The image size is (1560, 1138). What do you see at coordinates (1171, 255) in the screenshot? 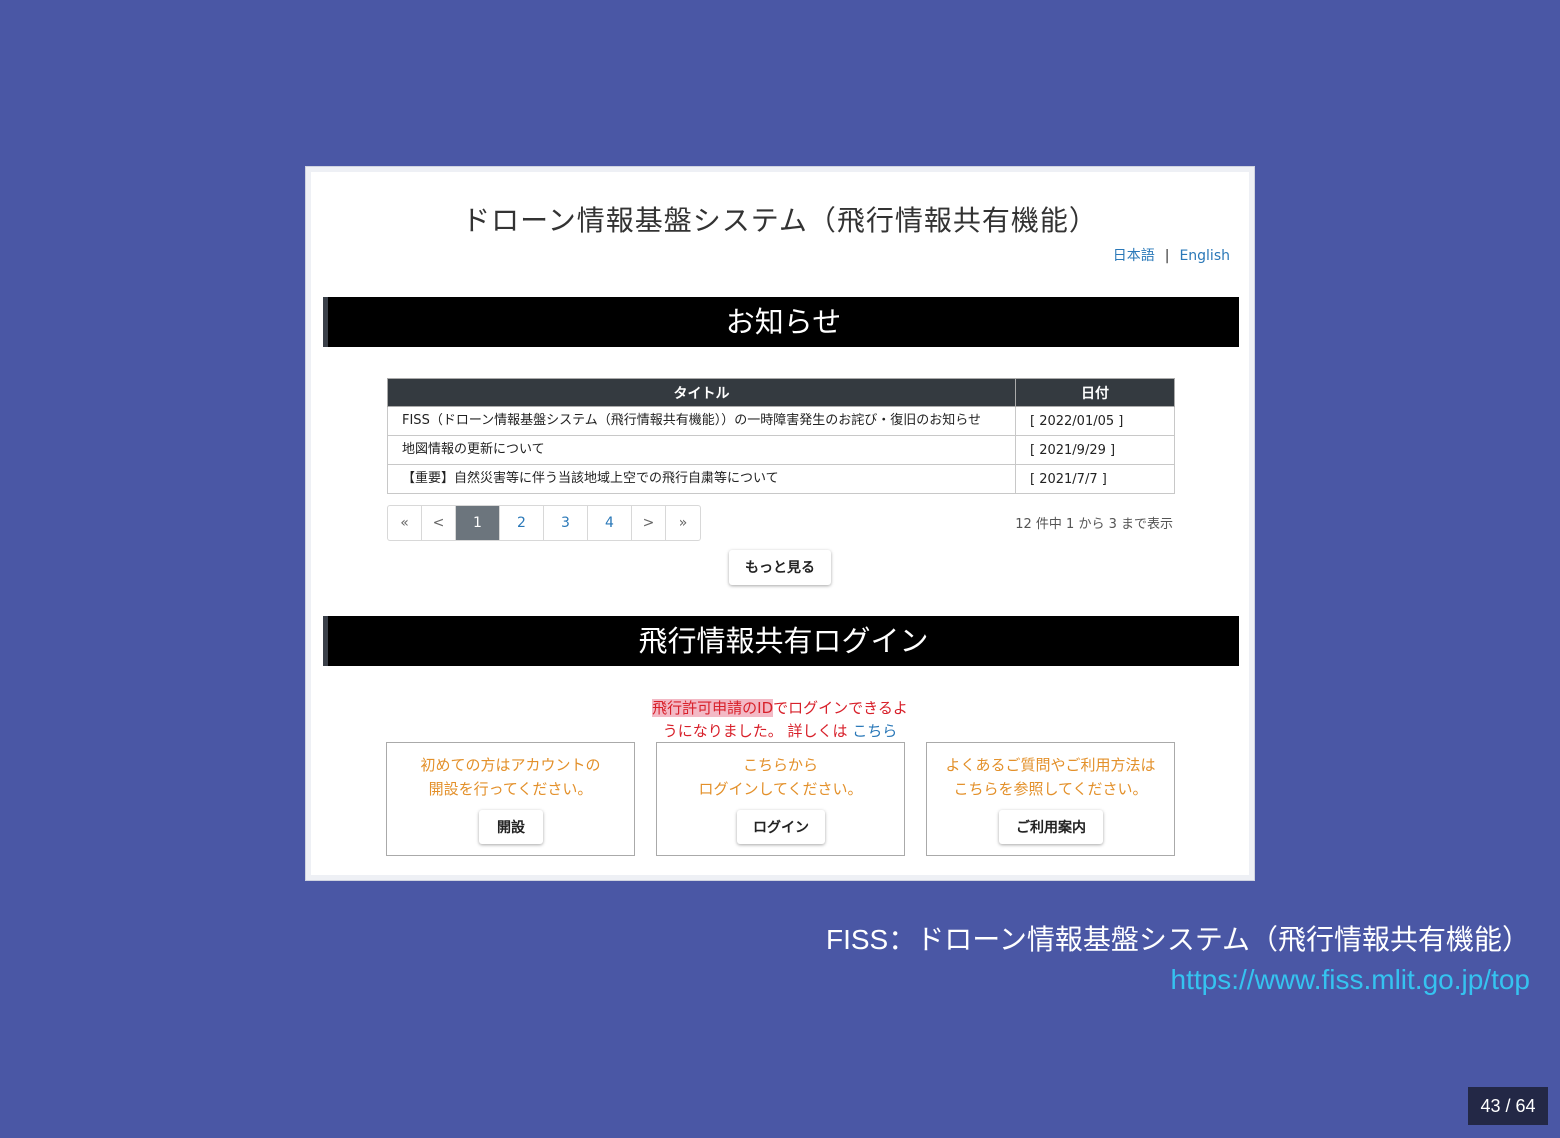
I see `language-switcher: 日本語 | English` at bounding box center [1171, 255].